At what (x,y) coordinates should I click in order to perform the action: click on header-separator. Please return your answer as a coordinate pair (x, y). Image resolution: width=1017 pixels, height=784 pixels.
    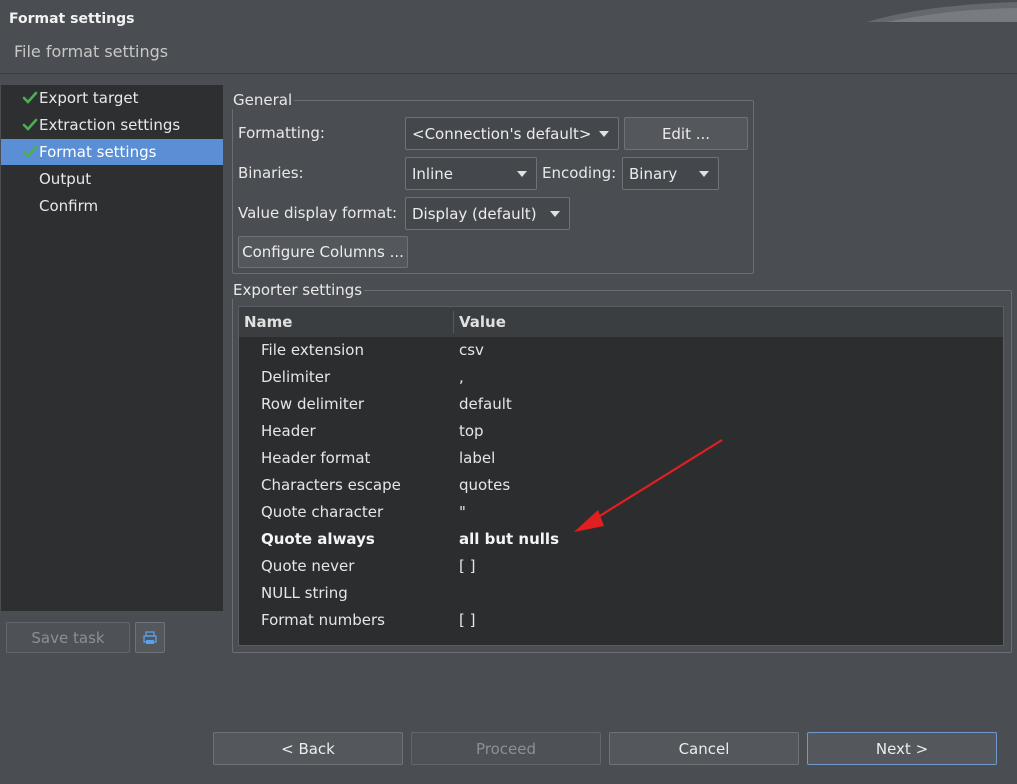
    Looking at the image, I should click on (508, 73).